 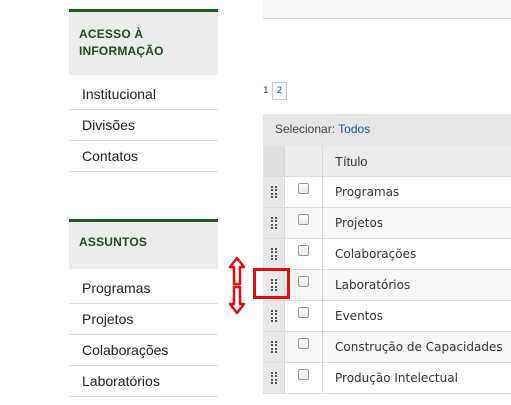 I want to click on table-row: Produção Intelectual, so click(x=387, y=378).